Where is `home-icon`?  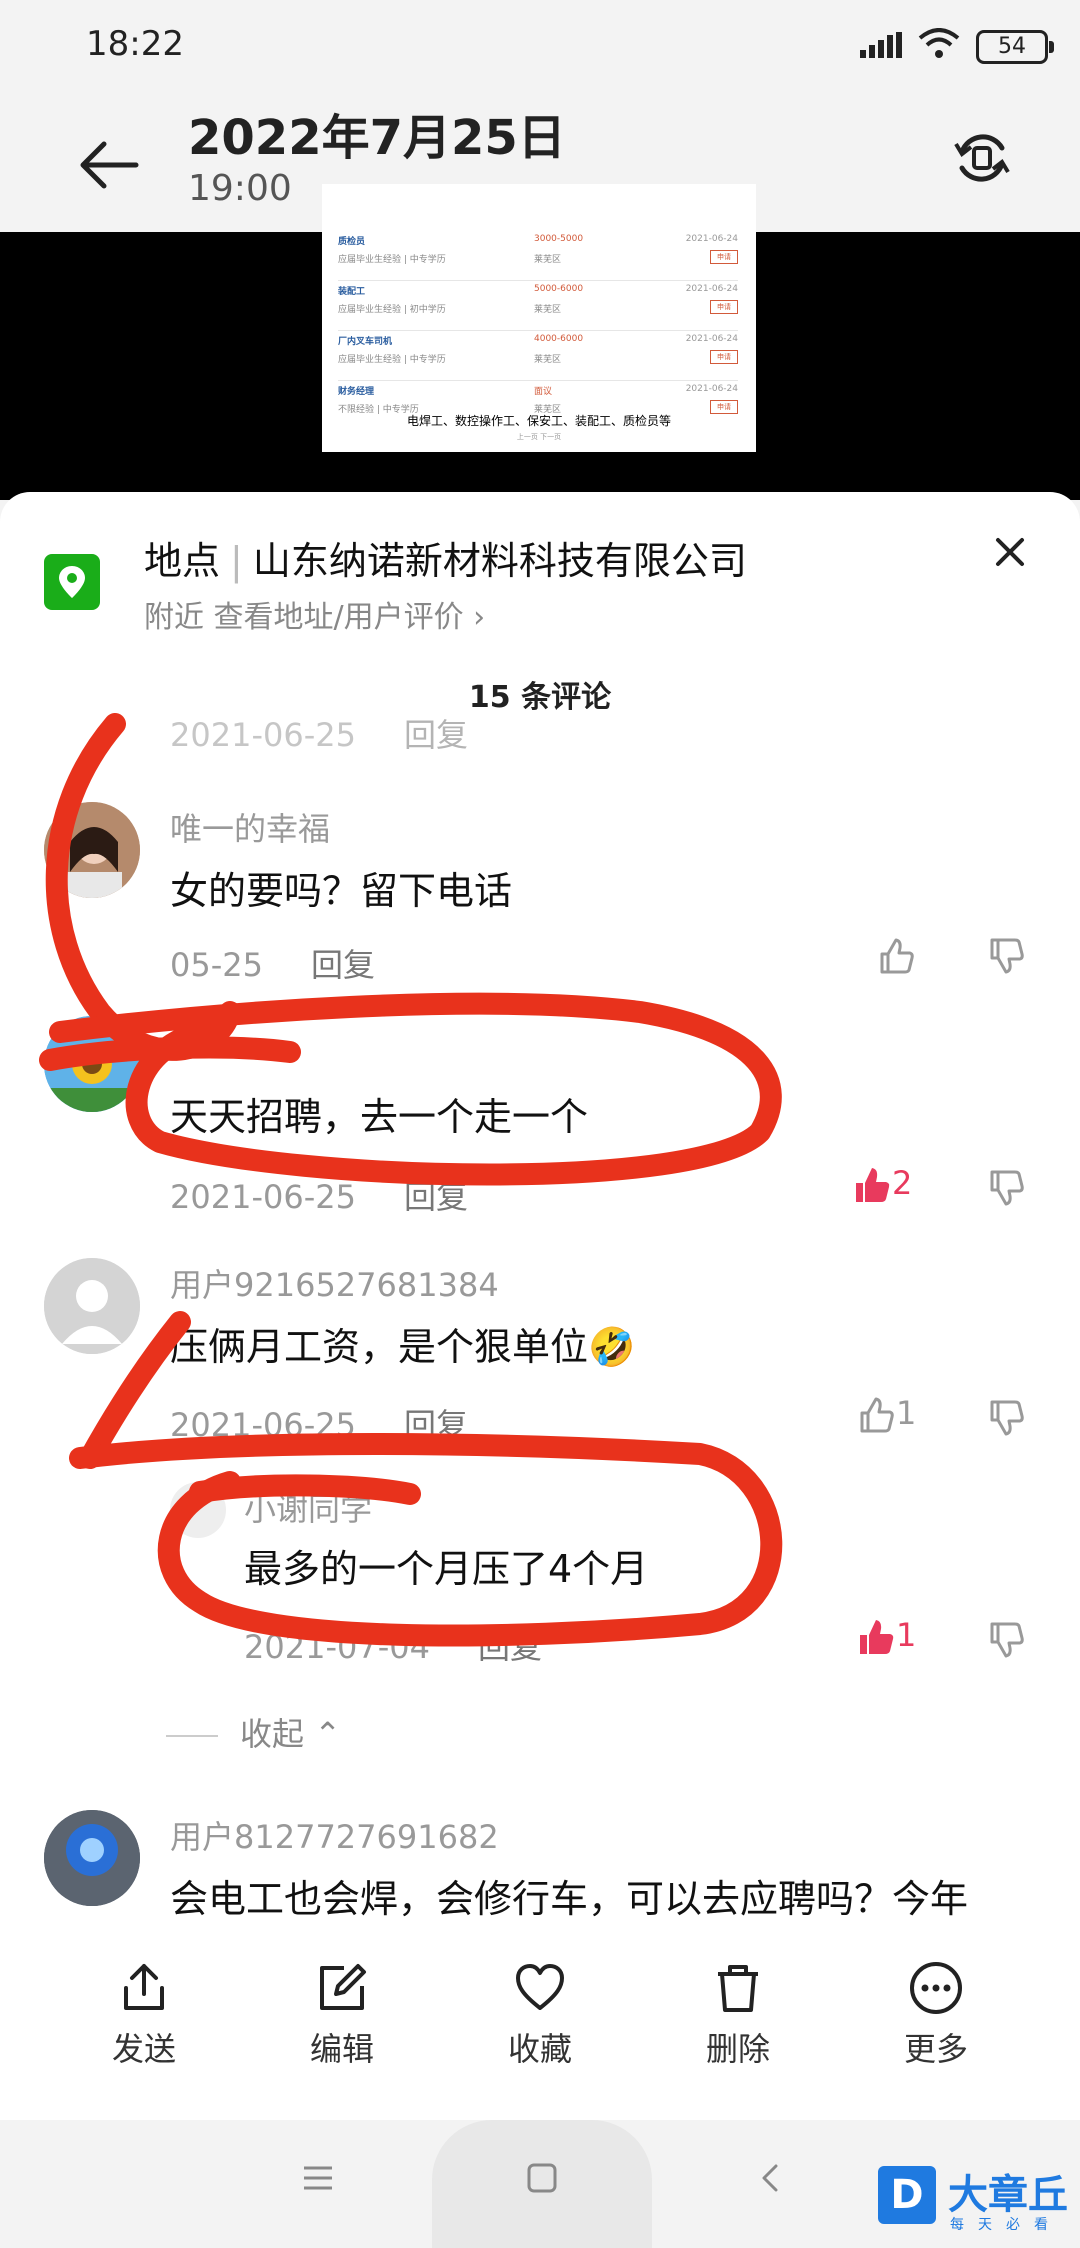
home-icon is located at coordinates (542, 2178).